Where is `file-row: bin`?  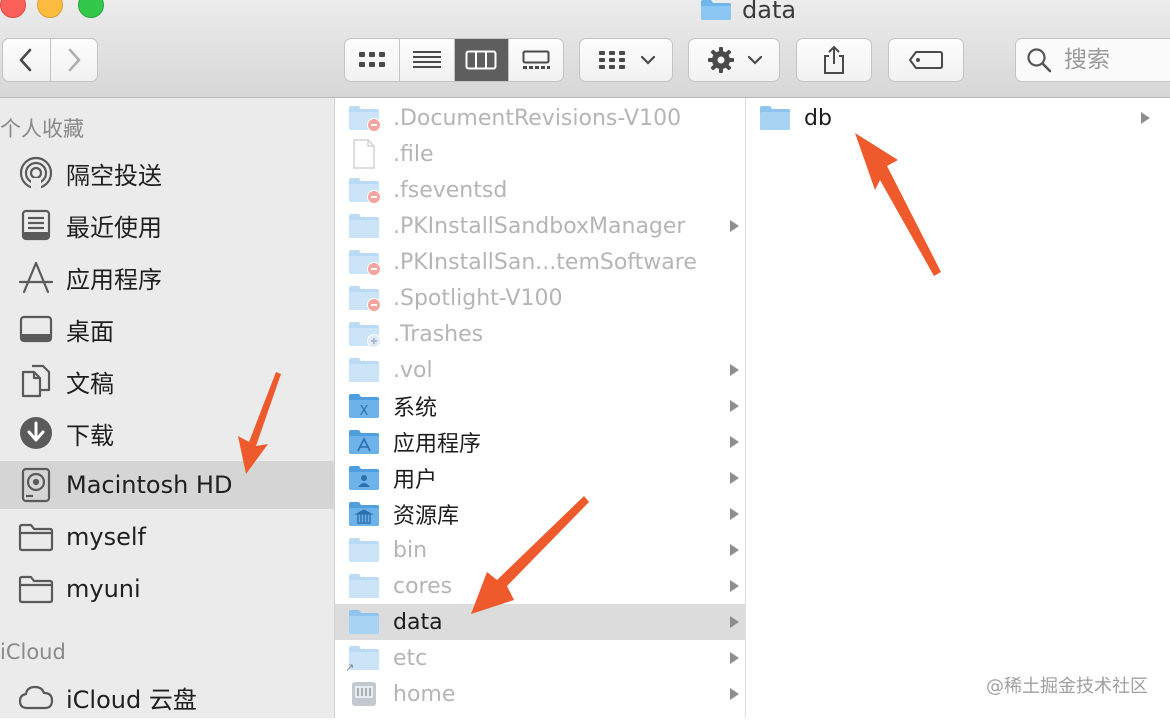
file-row: bin is located at coordinates (540, 550).